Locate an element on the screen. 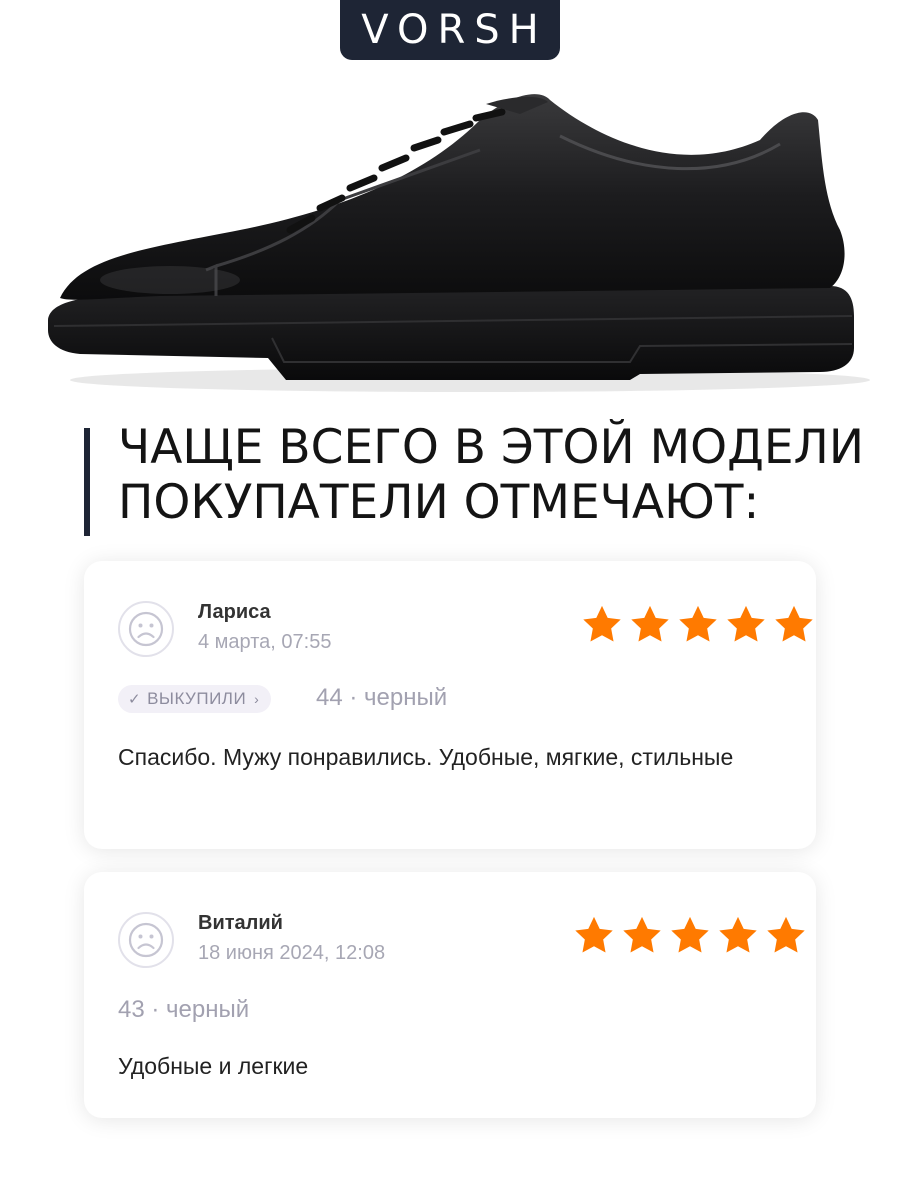  review-text: Удобные и легкие is located at coordinates (213, 1066).